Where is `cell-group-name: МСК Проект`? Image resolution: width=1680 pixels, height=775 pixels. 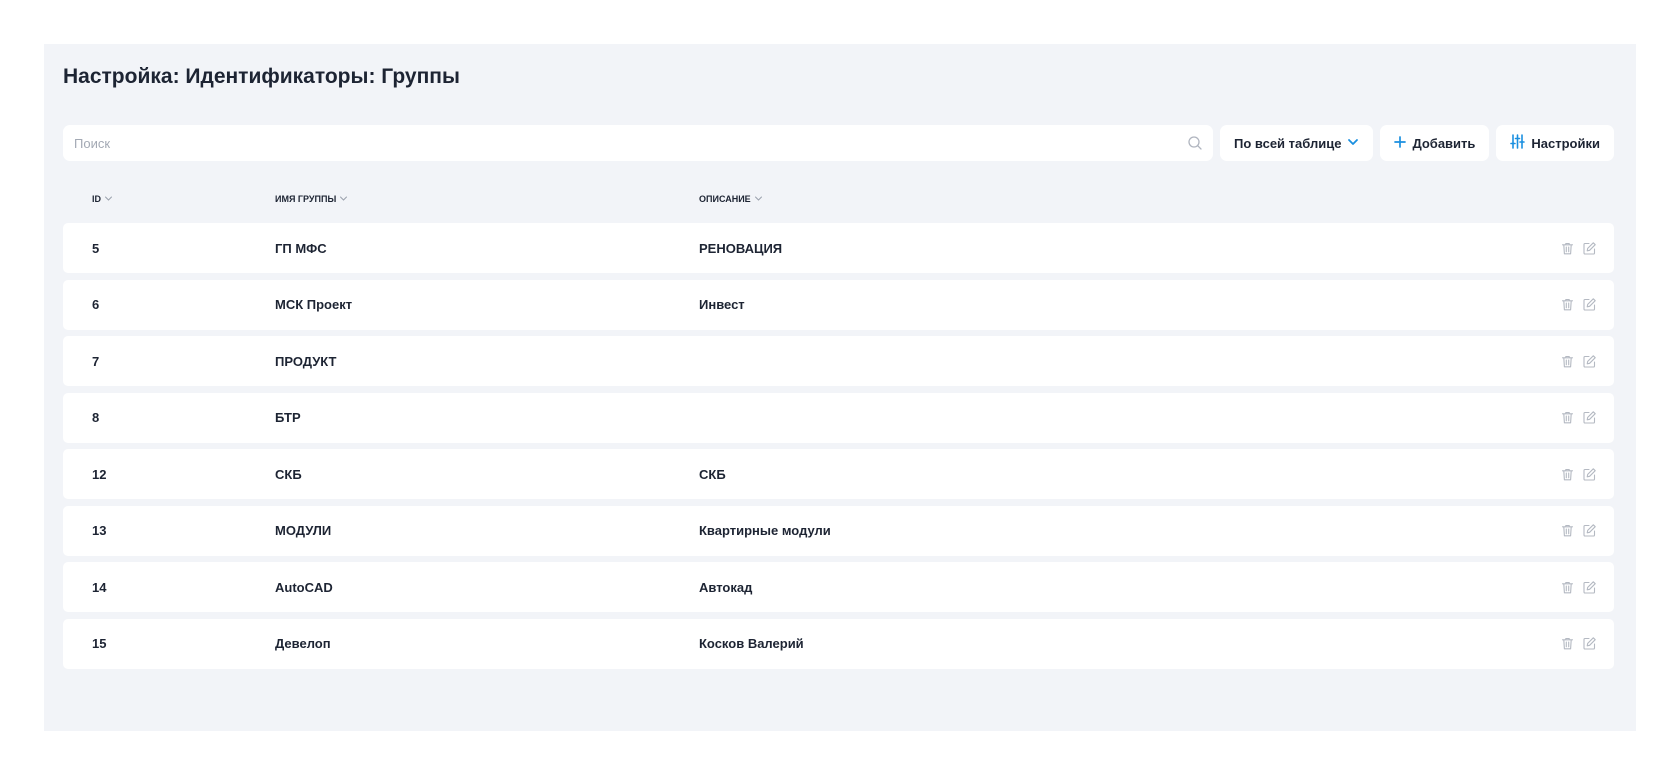 cell-group-name: МСК Проект is located at coordinates (314, 304).